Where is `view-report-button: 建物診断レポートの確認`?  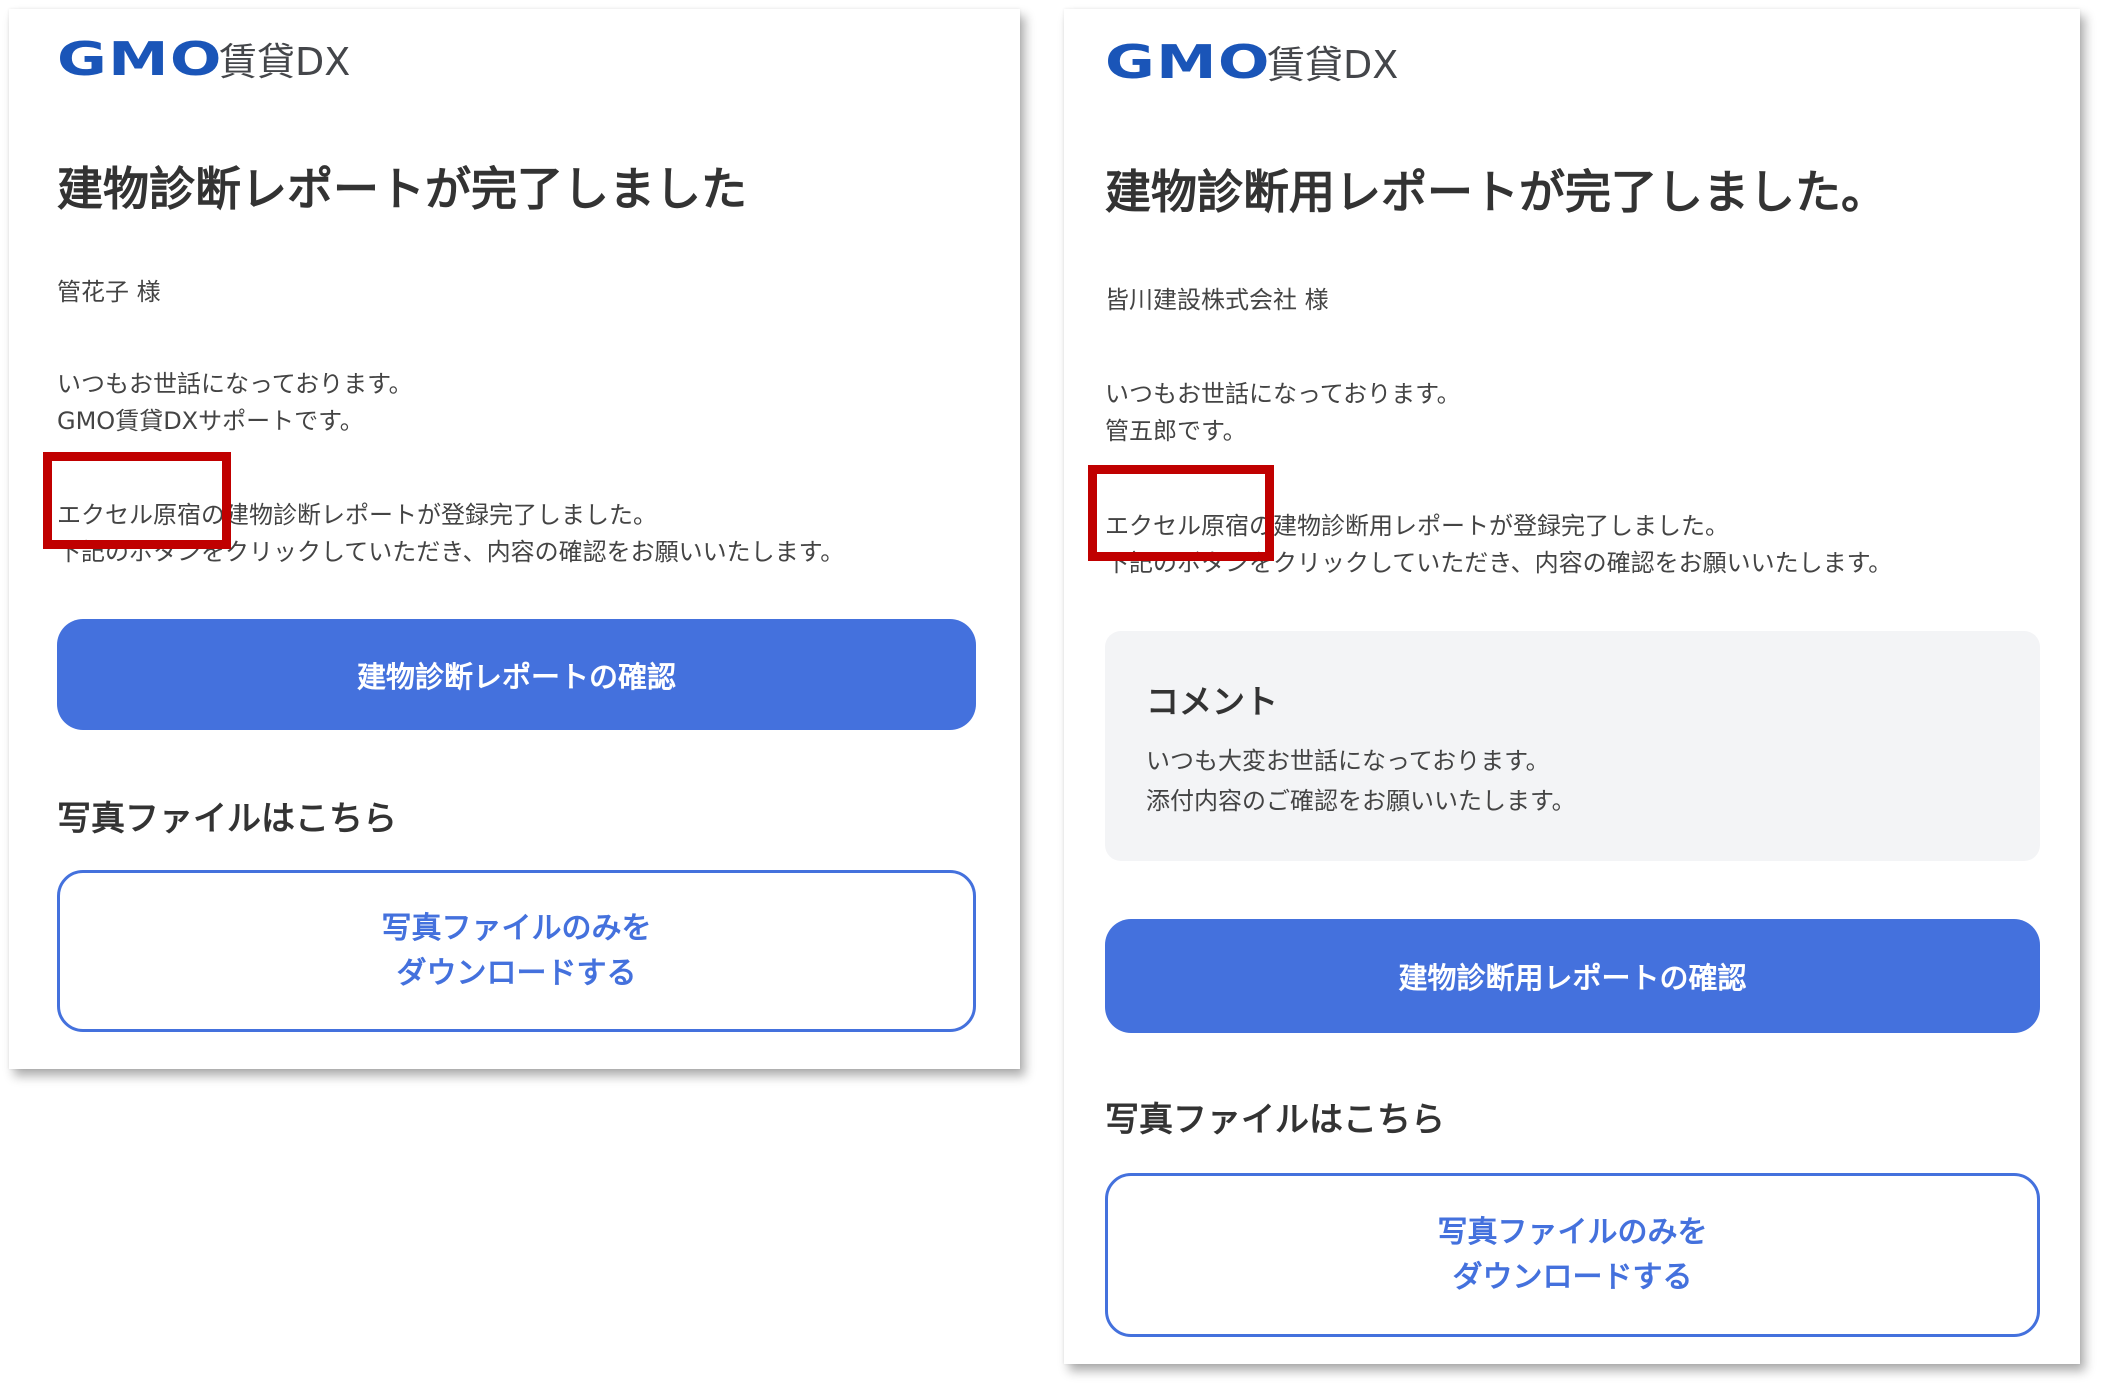
view-report-button: 建物診断レポートの確認 is located at coordinates (516, 674).